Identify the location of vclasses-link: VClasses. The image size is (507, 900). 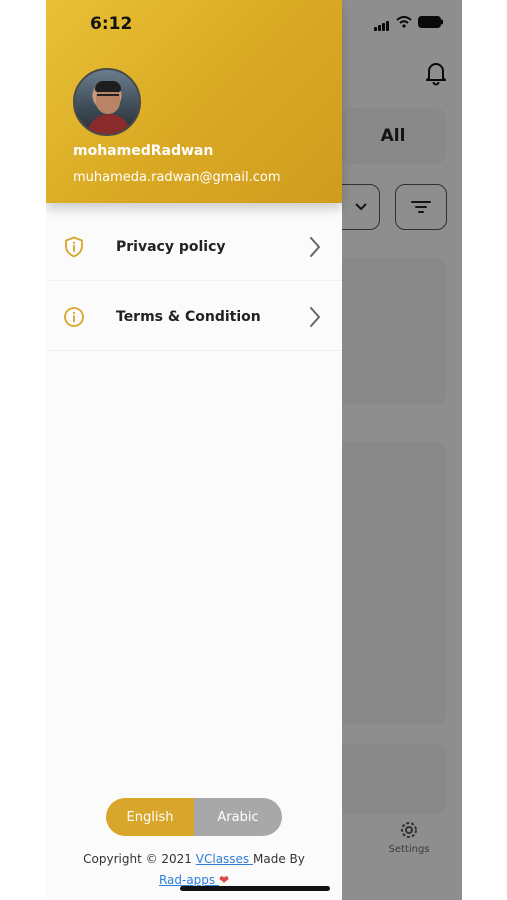
(224, 859).